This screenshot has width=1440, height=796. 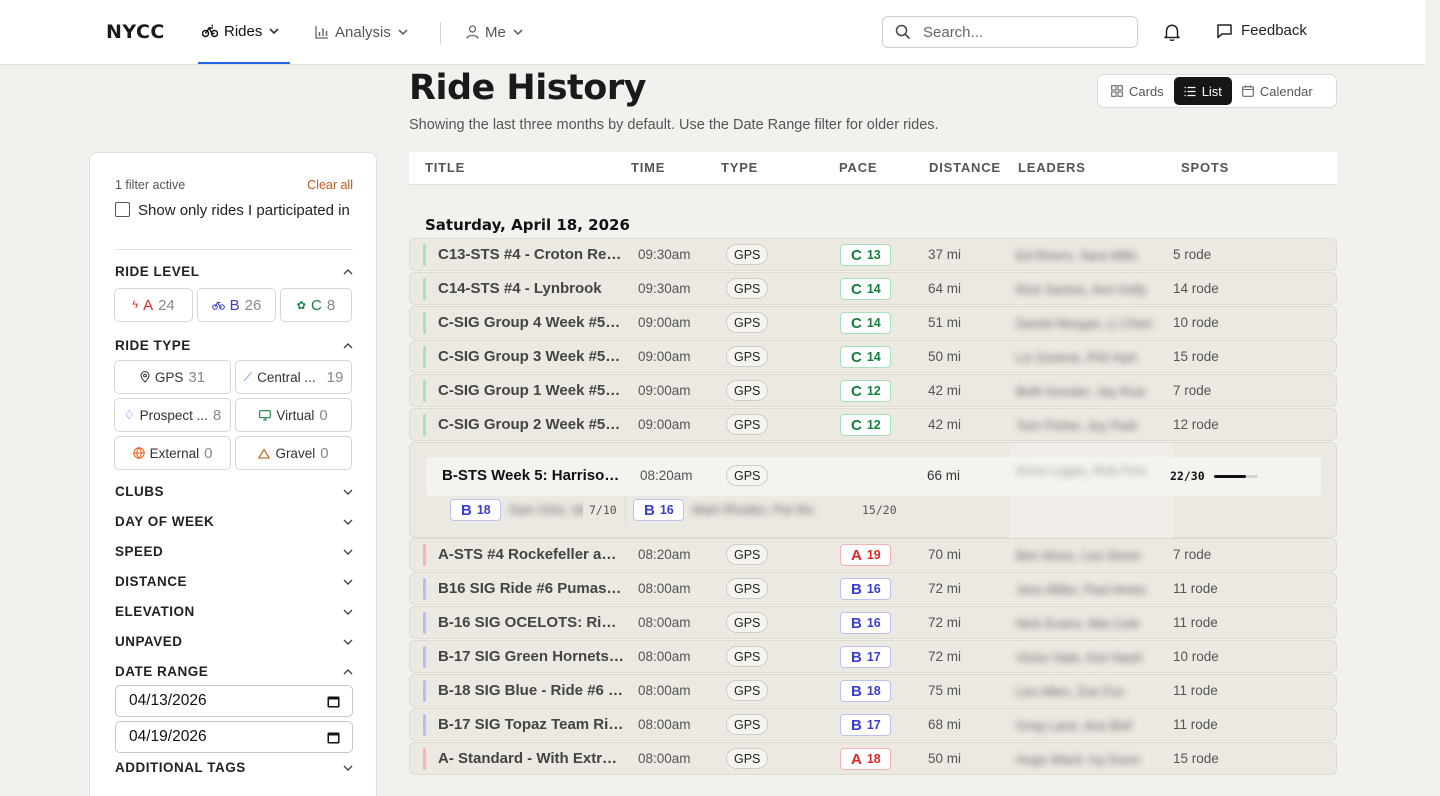 What do you see at coordinates (1172, 34) in the screenshot?
I see `notifications-button` at bounding box center [1172, 34].